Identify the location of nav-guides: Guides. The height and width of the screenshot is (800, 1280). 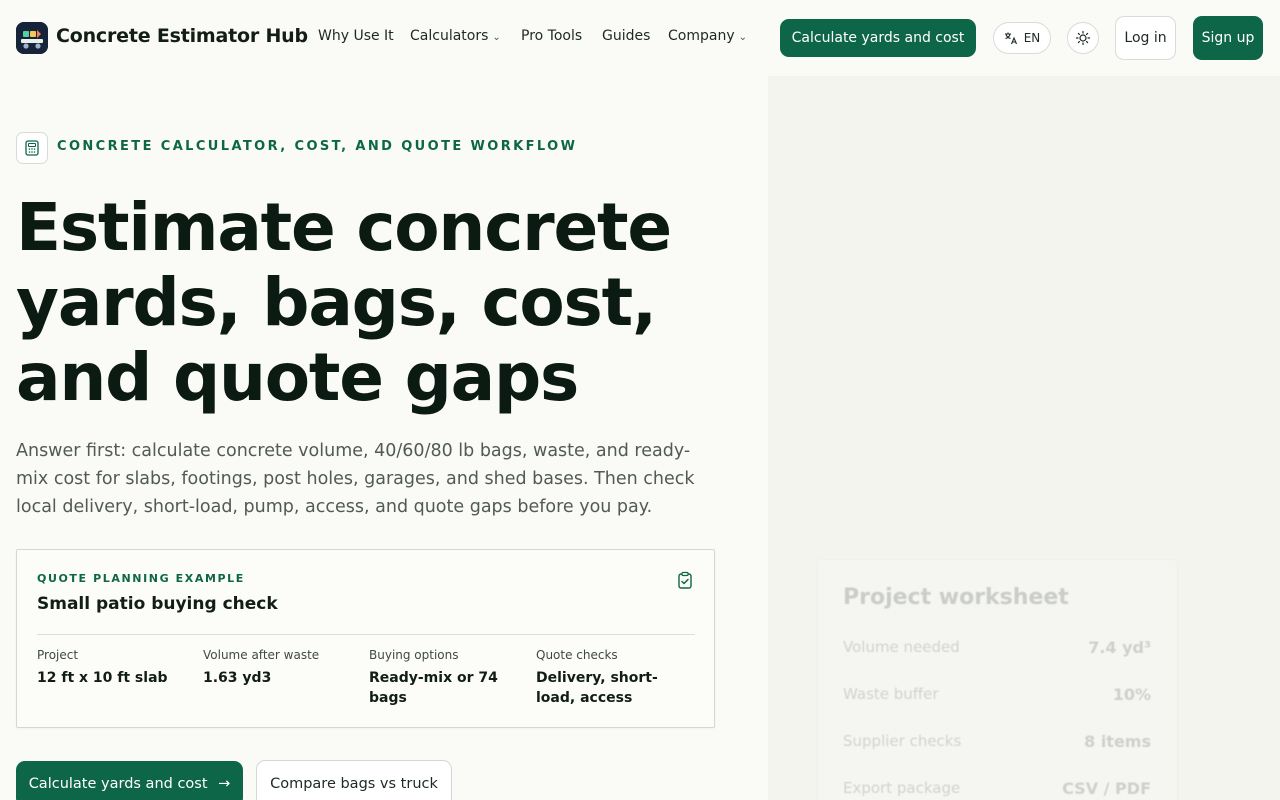
(626, 36).